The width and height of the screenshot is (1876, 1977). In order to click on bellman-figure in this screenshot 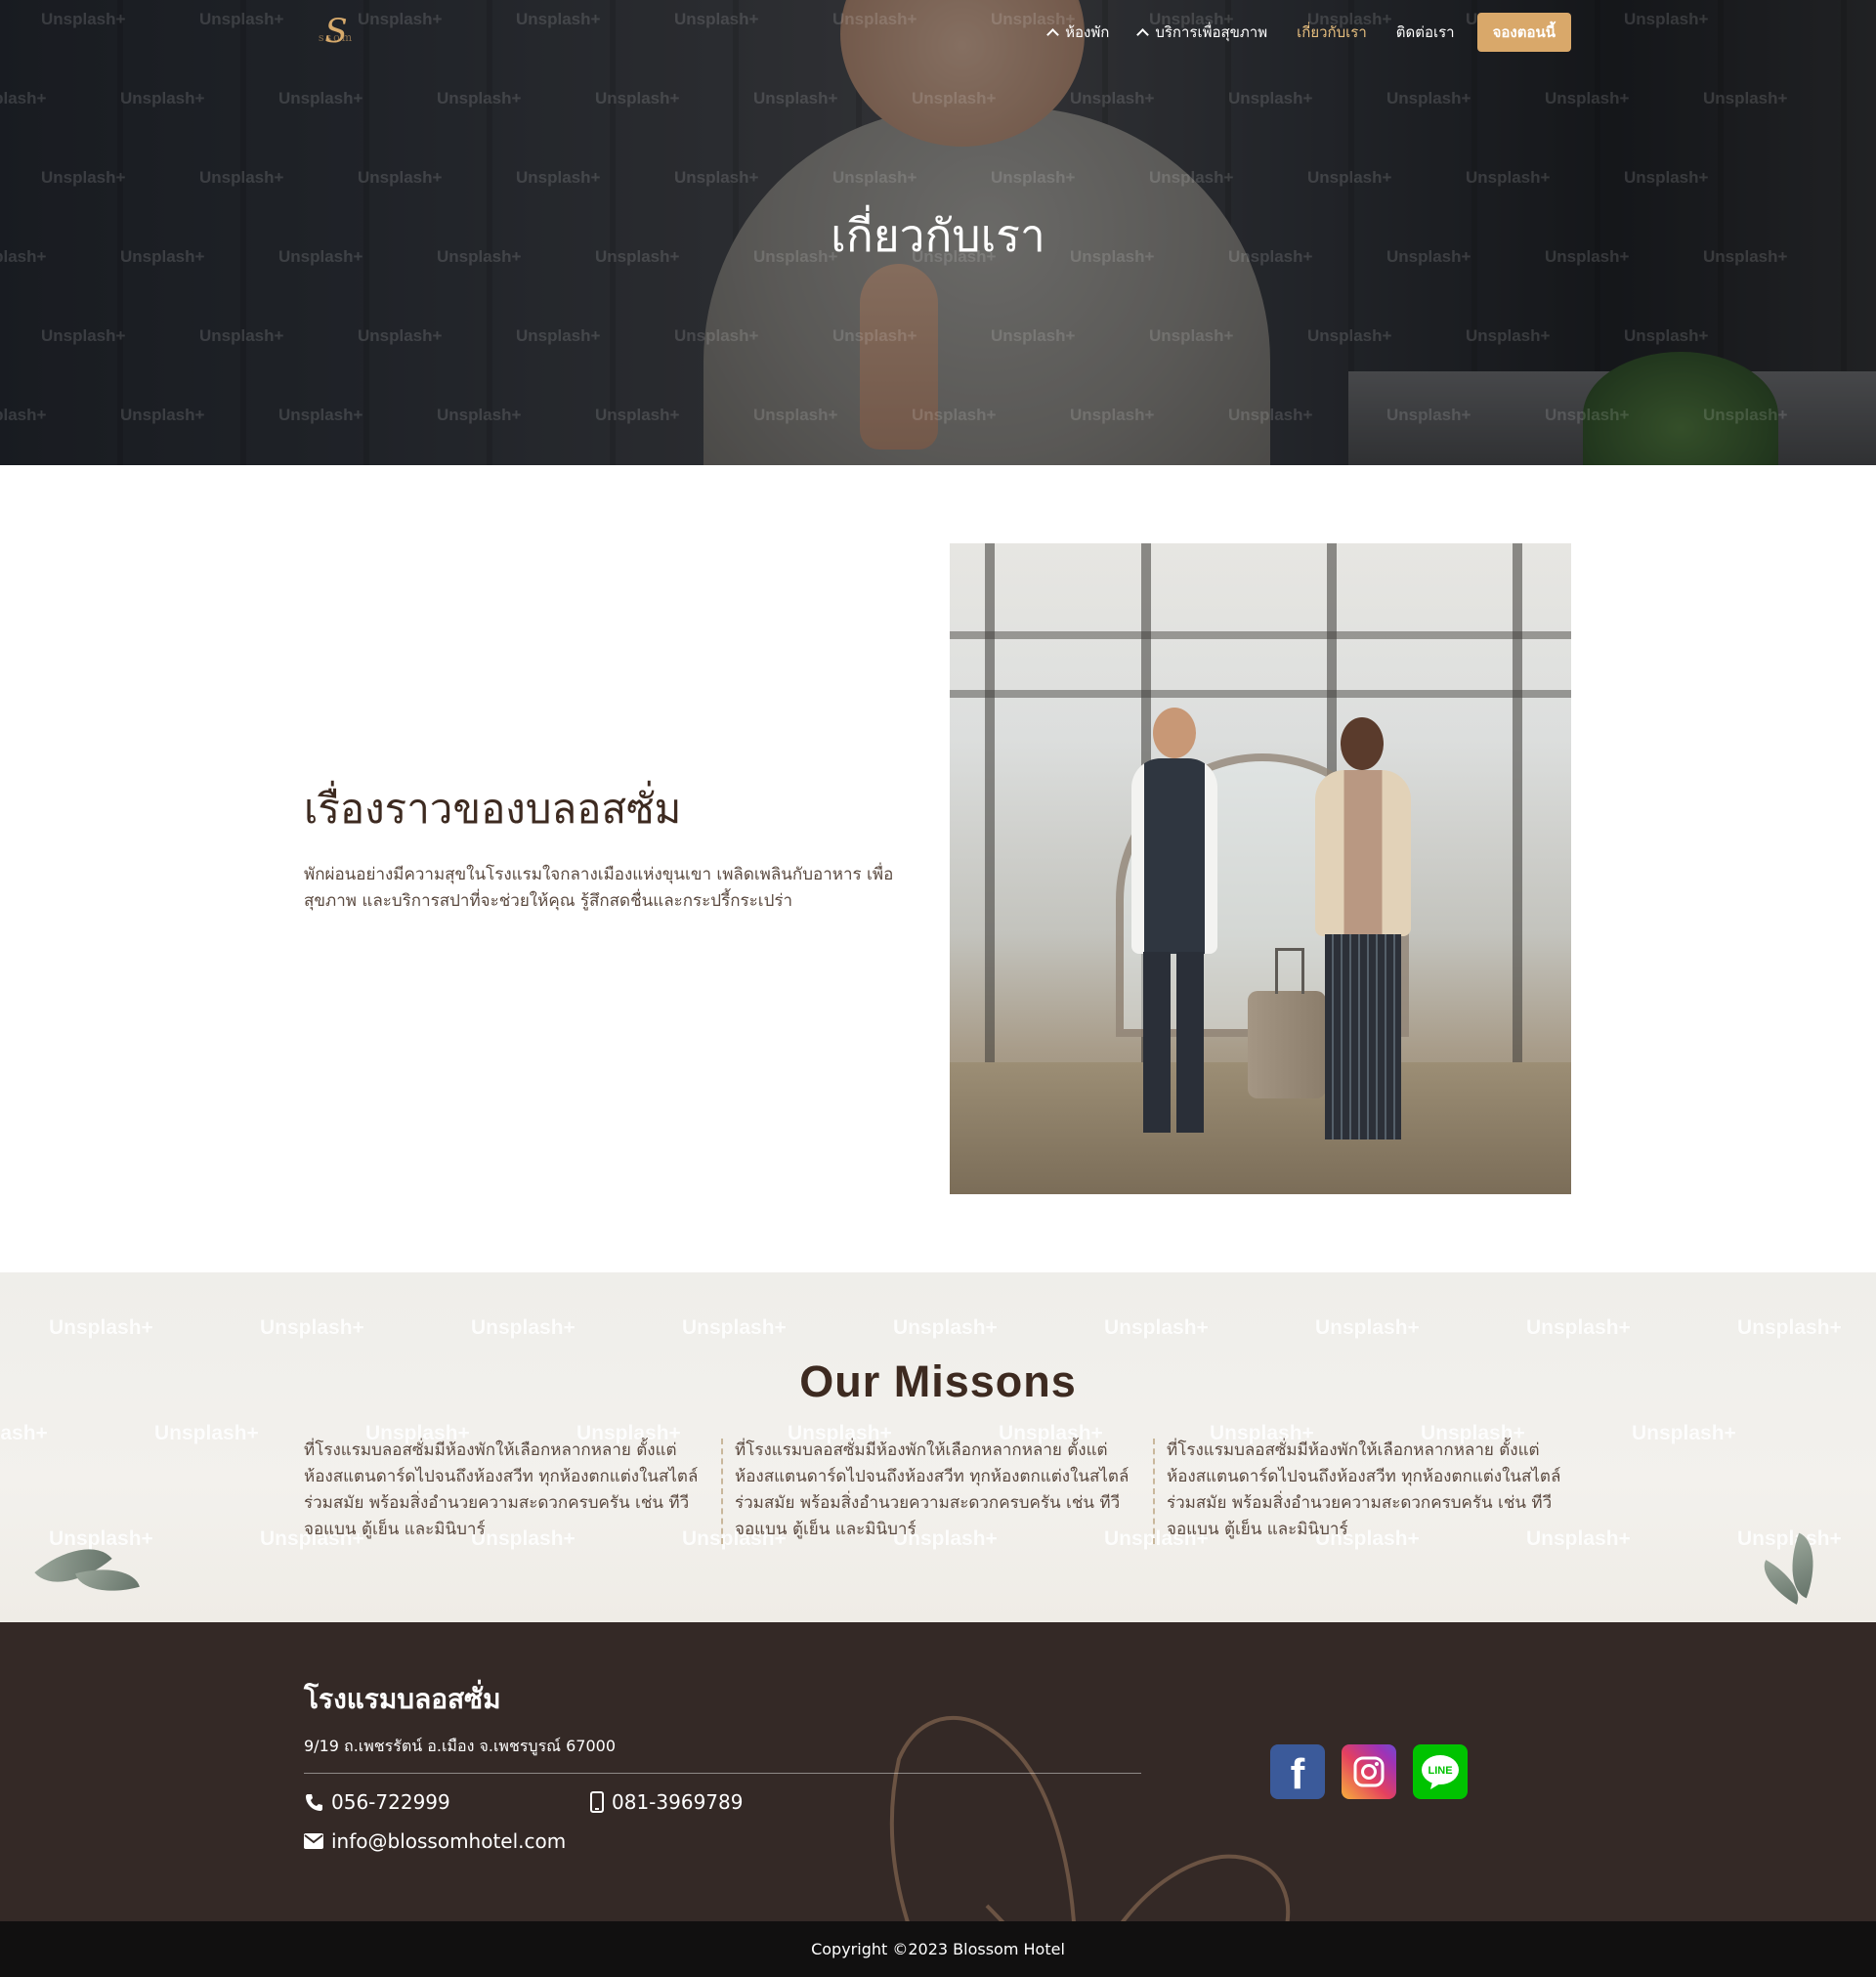, I will do `click(1172, 923)`.